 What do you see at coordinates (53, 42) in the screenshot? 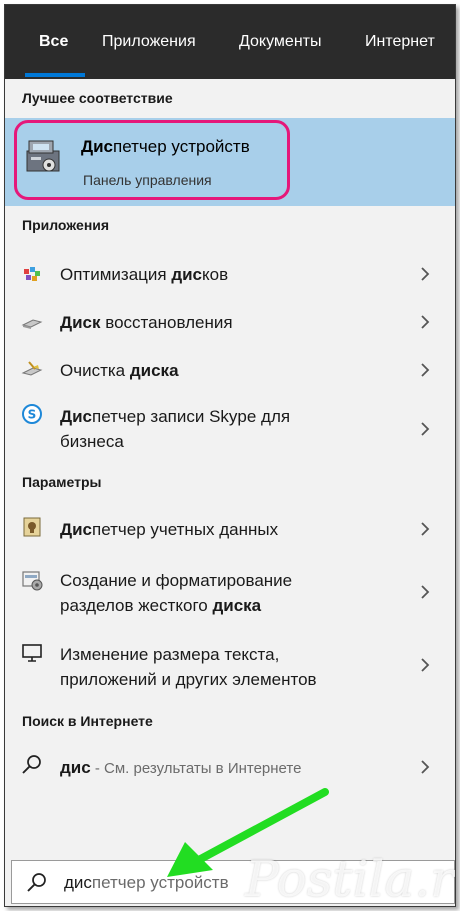
I see `tab-all: Все` at bounding box center [53, 42].